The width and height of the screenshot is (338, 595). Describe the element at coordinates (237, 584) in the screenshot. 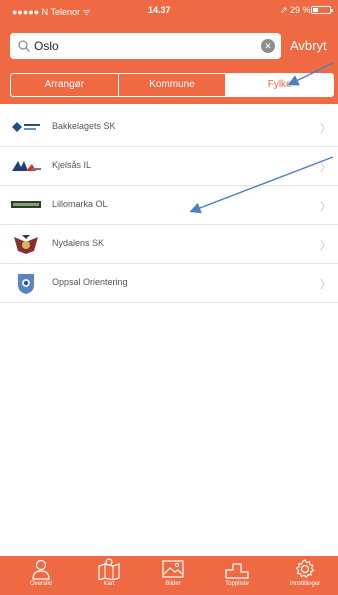

I see `tab-label: Toppliste` at that location.